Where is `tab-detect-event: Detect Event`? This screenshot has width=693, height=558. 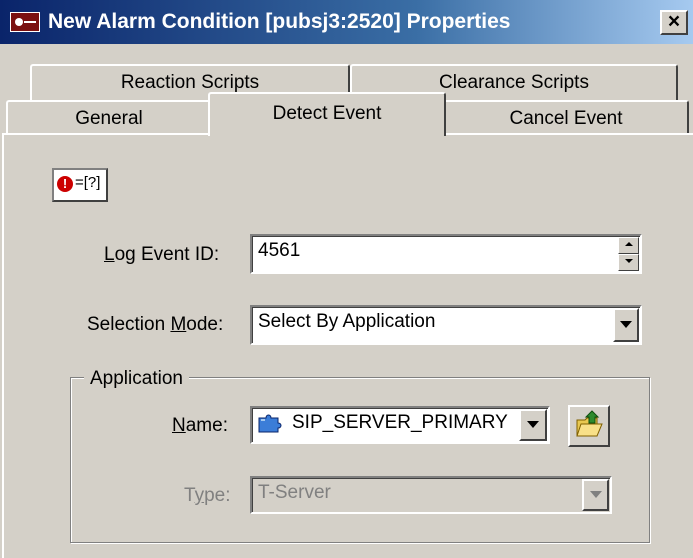
tab-detect-event: Detect Event is located at coordinates (327, 114).